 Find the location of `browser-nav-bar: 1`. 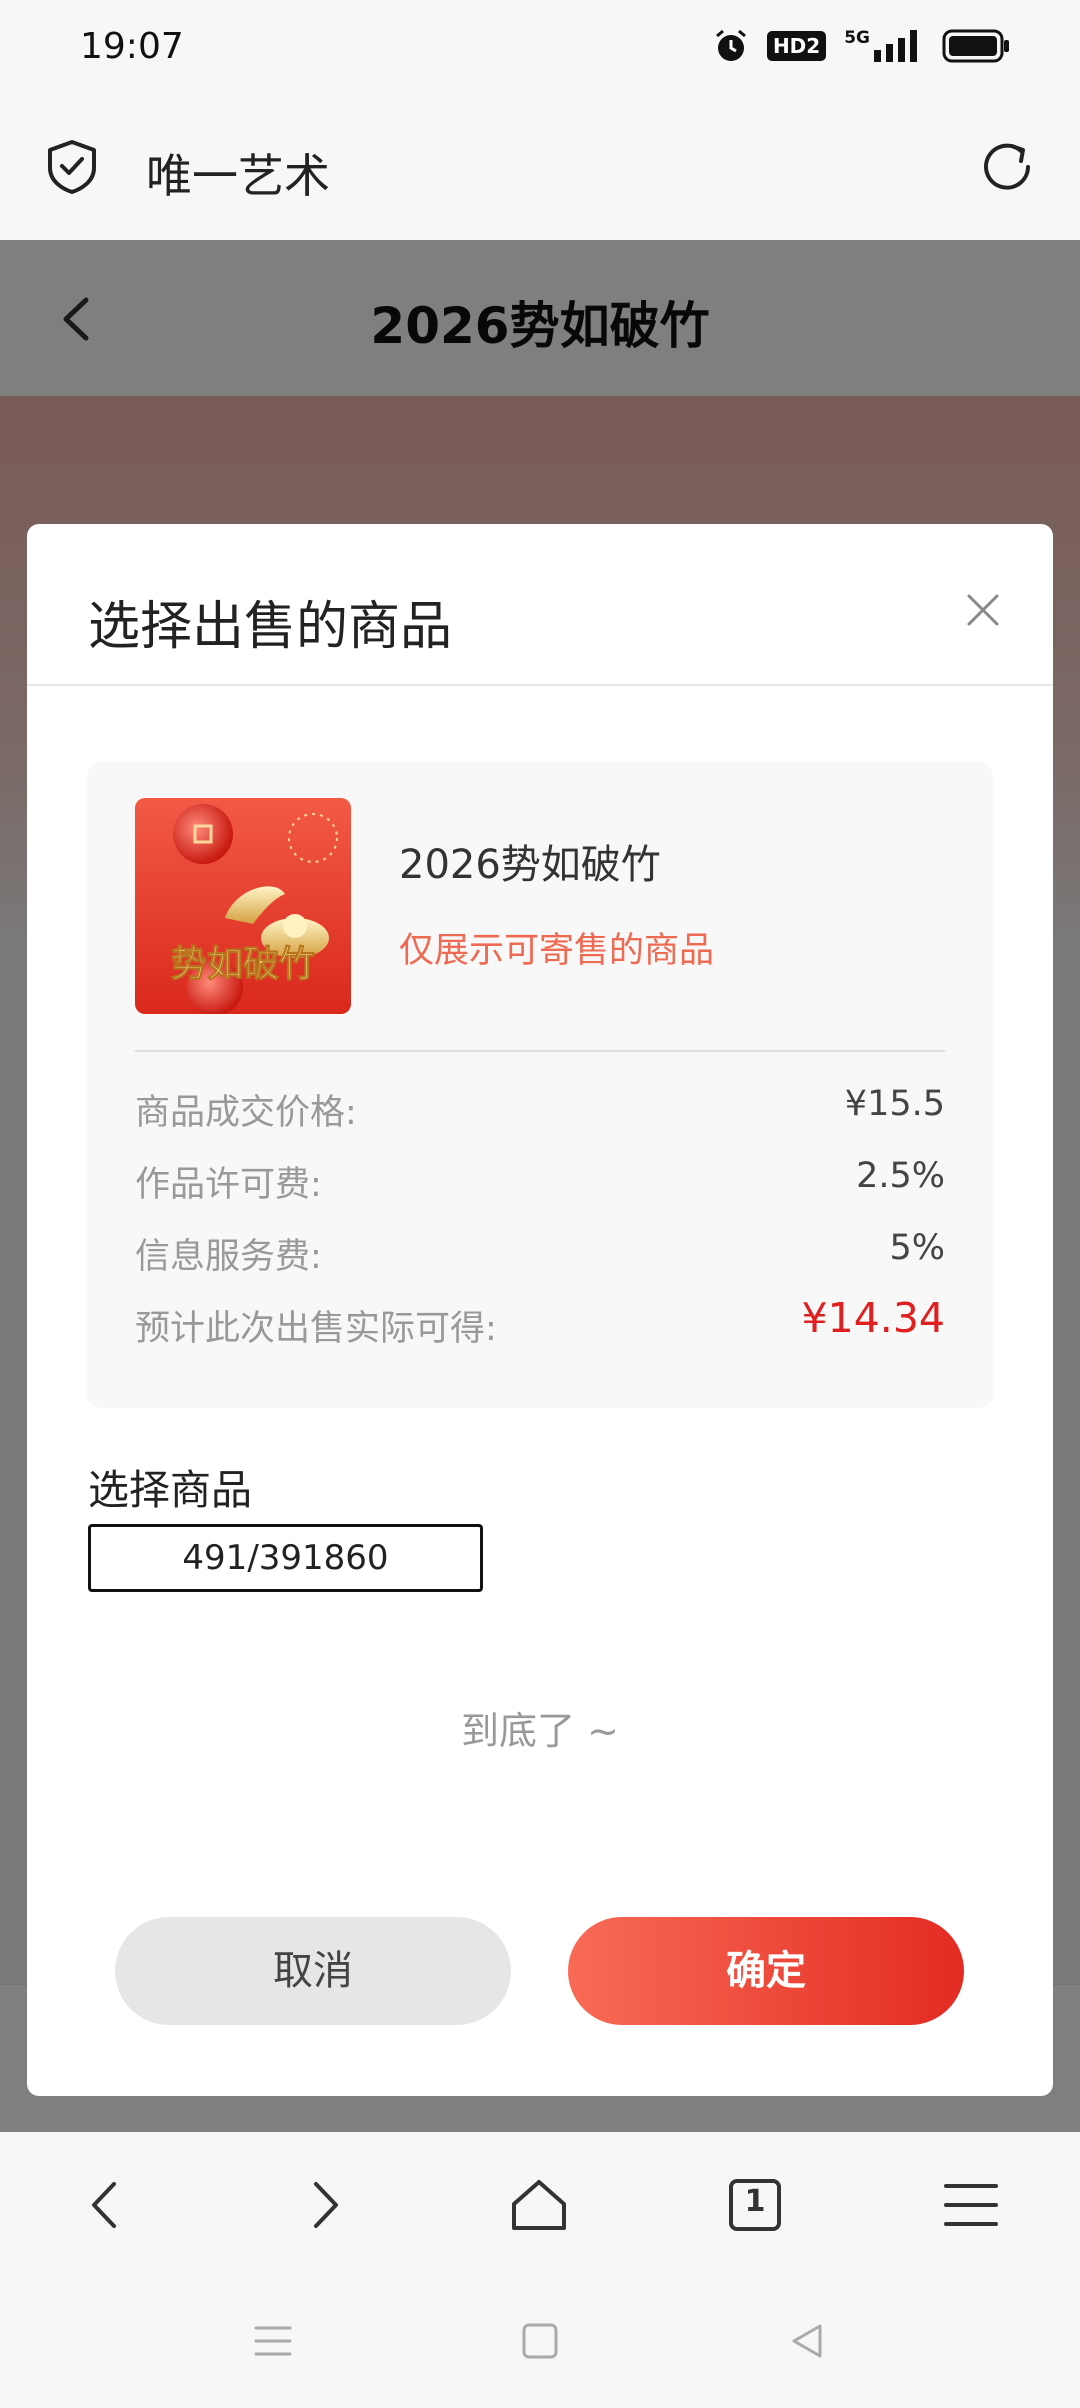

browser-nav-bar: 1 is located at coordinates (540, 2205).